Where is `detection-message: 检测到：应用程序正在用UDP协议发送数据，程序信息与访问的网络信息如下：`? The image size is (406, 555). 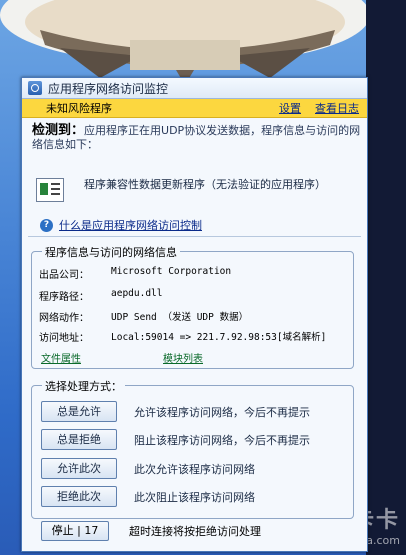 detection-message: 检测到：应用程序正在用UDP协议发送数据，程序信息与访问的网络信息如下： is located at coordinates (197, 138).